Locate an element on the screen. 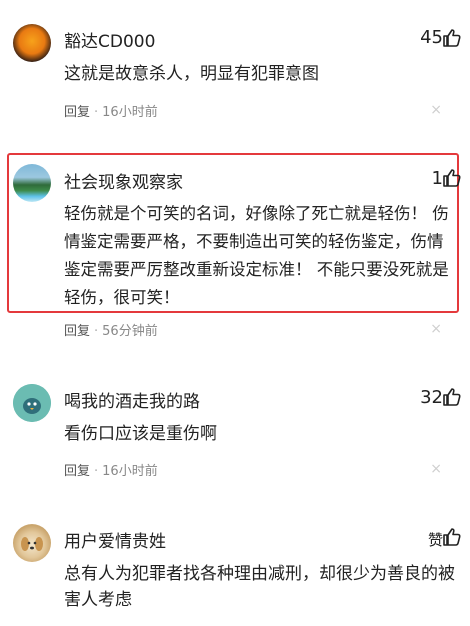 This screenshot has width=470, height=626. like-count: 32 is located at coordinates (431, 397).